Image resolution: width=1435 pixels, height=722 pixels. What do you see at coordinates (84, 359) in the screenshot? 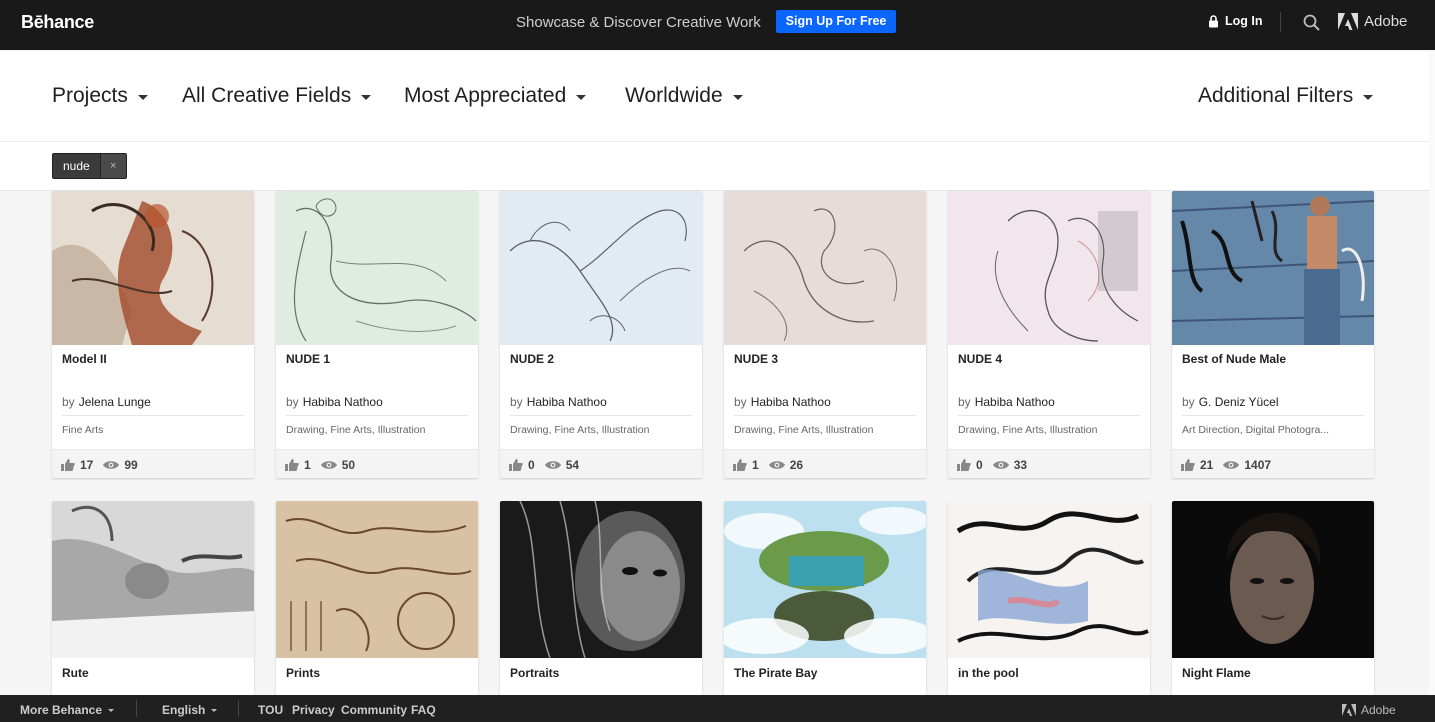
I see `project-title: Model II` at bounding box center [84, 359].